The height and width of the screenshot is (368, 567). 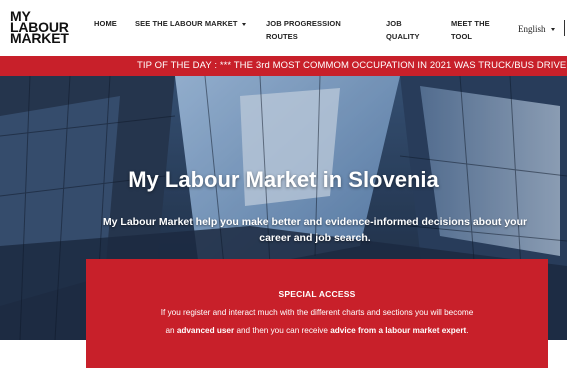 I want to click on nav-meet-the-tool-line-2: TOOL, so click(x=462, y=36).